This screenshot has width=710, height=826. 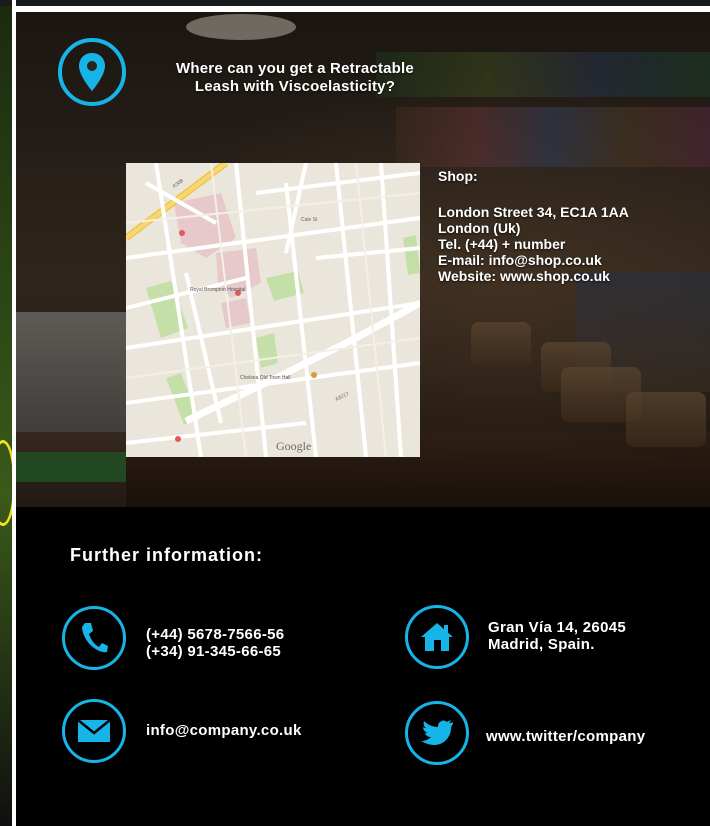 What do you see at coordinates (94, 731) in the screenshot?
I see `mail-icon` at bounding box center [94, 731].